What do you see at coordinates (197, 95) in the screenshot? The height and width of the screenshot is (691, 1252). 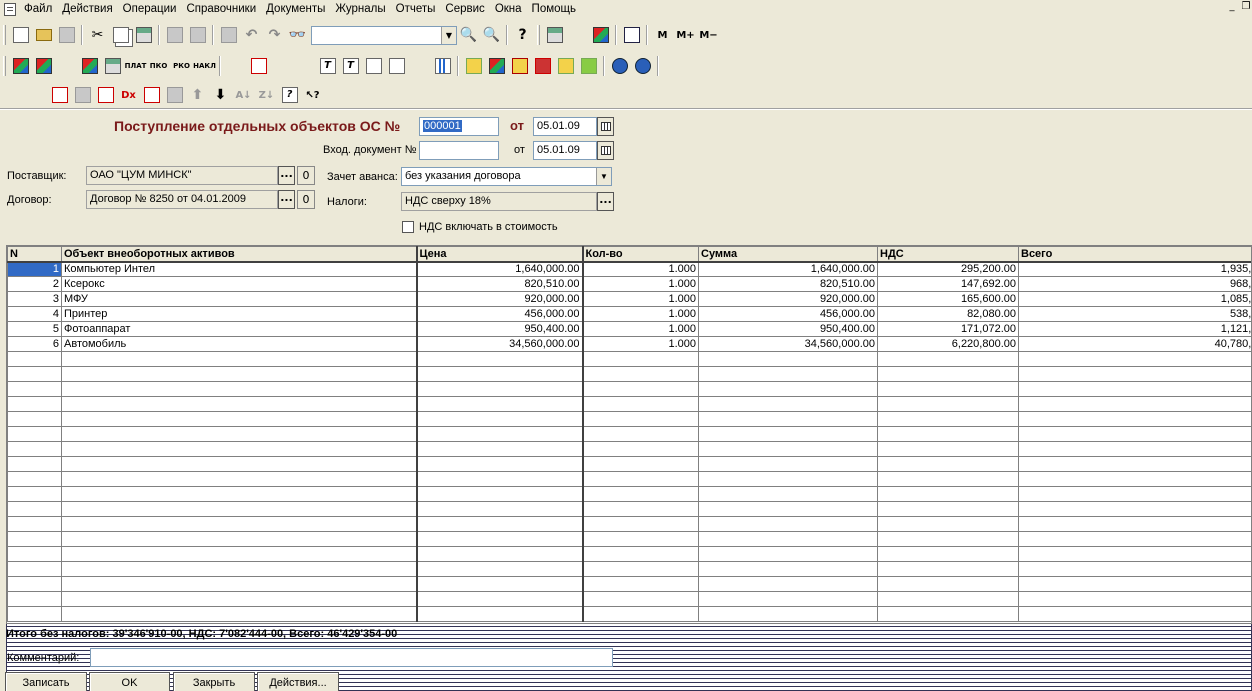 I see `arrow-up-icon: ⬆` at bounding box center [197, 95].